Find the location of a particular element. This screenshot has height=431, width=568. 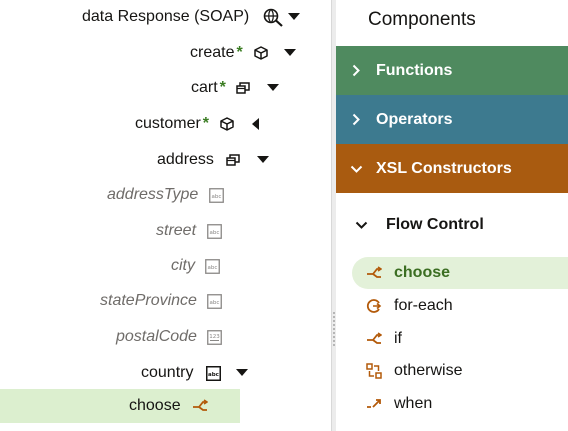

panel-title: Components is located at coordinates (422, 19).